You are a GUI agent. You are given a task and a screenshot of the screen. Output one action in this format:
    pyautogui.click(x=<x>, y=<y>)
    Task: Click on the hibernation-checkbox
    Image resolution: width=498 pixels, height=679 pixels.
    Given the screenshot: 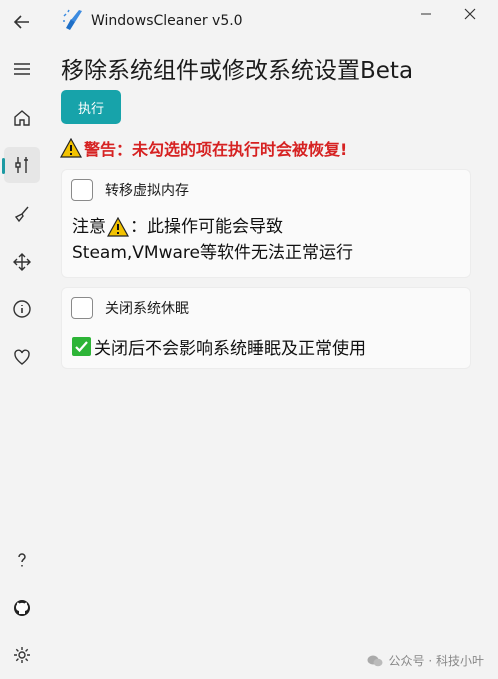 What is the action you would take?
    pyautogui.click(x=82, y=308)
    